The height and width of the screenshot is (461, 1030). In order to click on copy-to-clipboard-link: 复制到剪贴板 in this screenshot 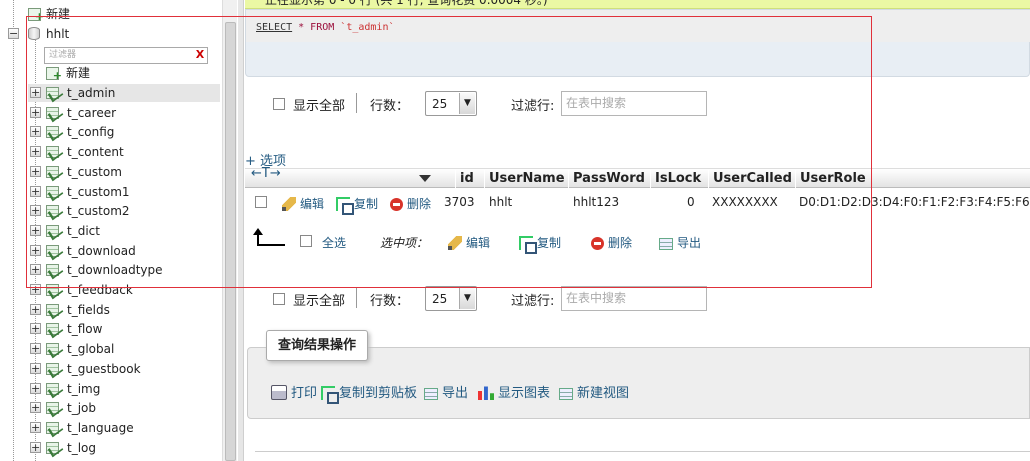, I will do `click(369, 393)`.